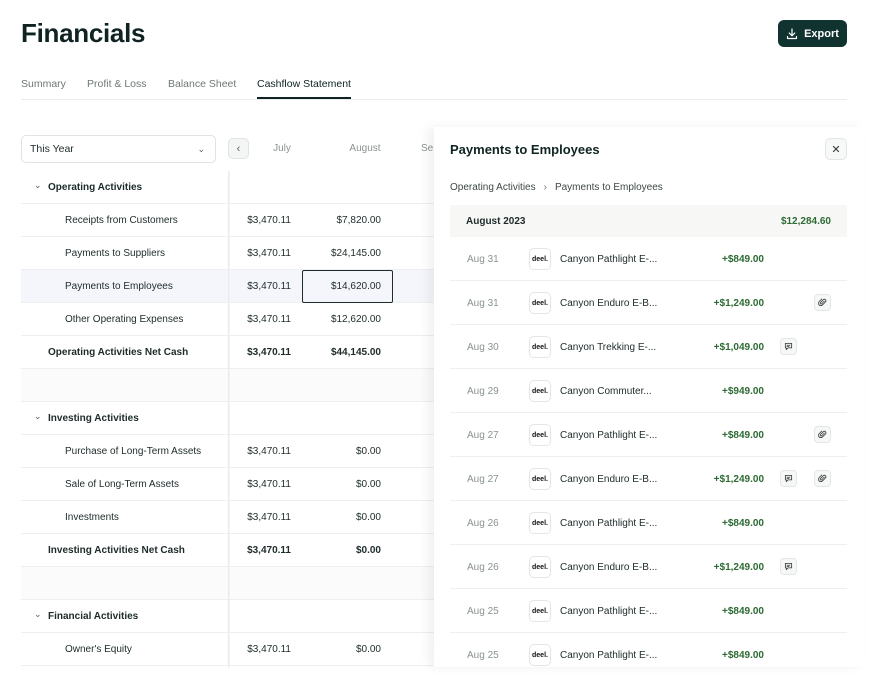  Describe the element at coordinates (346, 253) in the screenshot. I see `cell-august: $24,145.00` at that location.